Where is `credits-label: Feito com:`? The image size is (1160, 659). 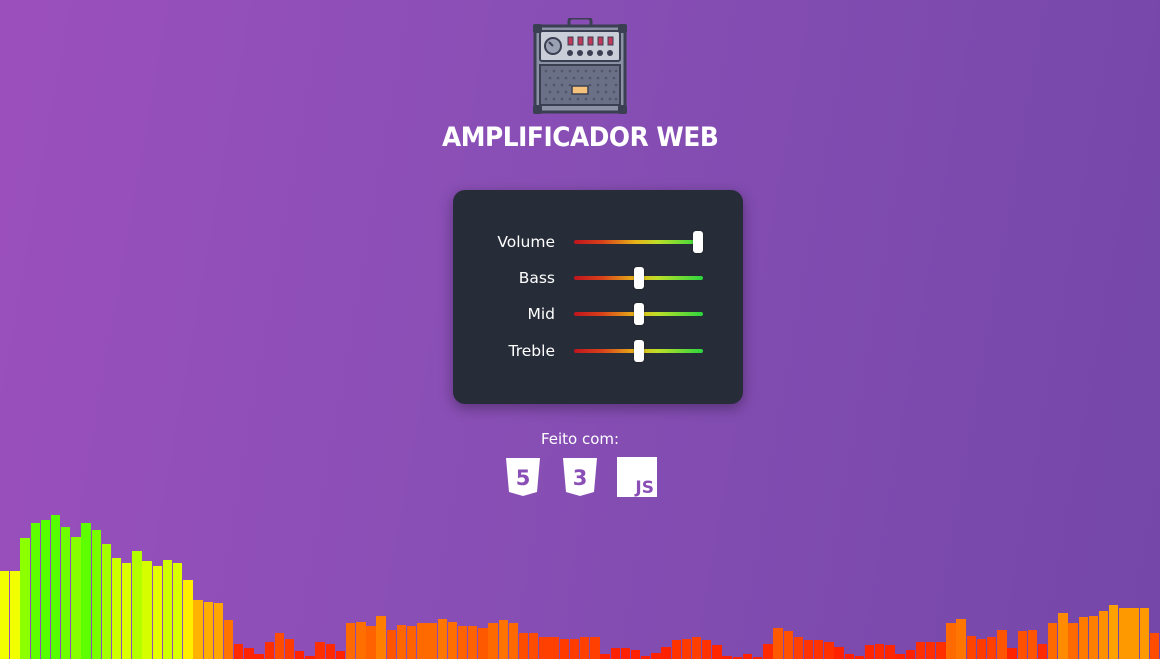 credits-label: Feito com: is located at coordinates (580, 439).